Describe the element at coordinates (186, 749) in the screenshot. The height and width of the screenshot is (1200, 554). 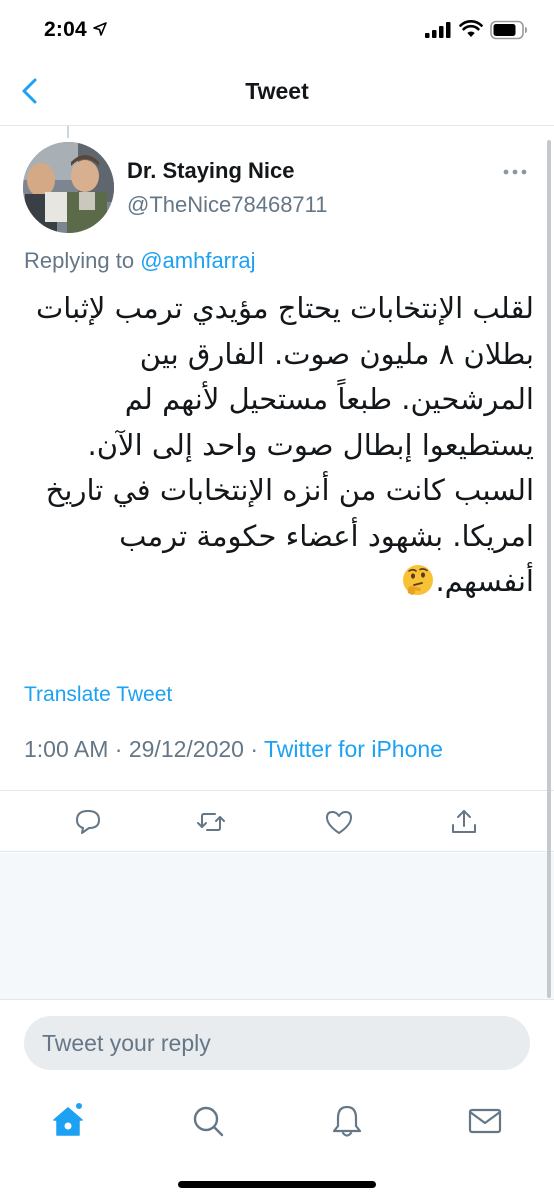
I see `tweet-date: 29/12/2020` at that location.